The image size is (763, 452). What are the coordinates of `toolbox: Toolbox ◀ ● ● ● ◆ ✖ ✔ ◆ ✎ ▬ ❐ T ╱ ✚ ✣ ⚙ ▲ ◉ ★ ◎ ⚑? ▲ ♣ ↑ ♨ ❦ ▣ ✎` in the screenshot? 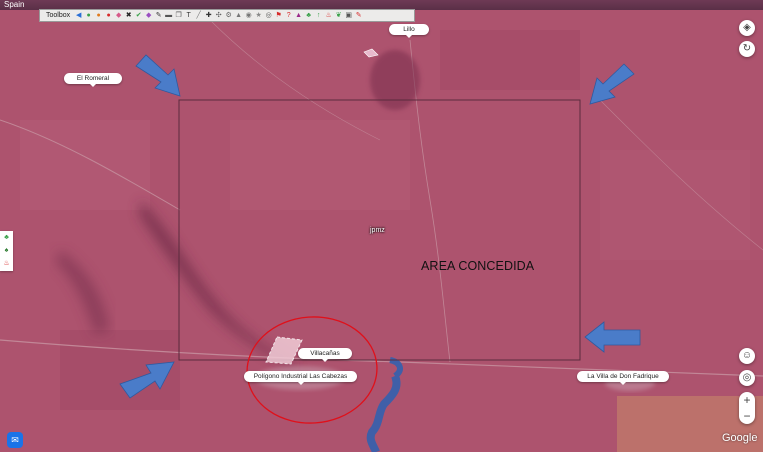 It's located at (227, 15).